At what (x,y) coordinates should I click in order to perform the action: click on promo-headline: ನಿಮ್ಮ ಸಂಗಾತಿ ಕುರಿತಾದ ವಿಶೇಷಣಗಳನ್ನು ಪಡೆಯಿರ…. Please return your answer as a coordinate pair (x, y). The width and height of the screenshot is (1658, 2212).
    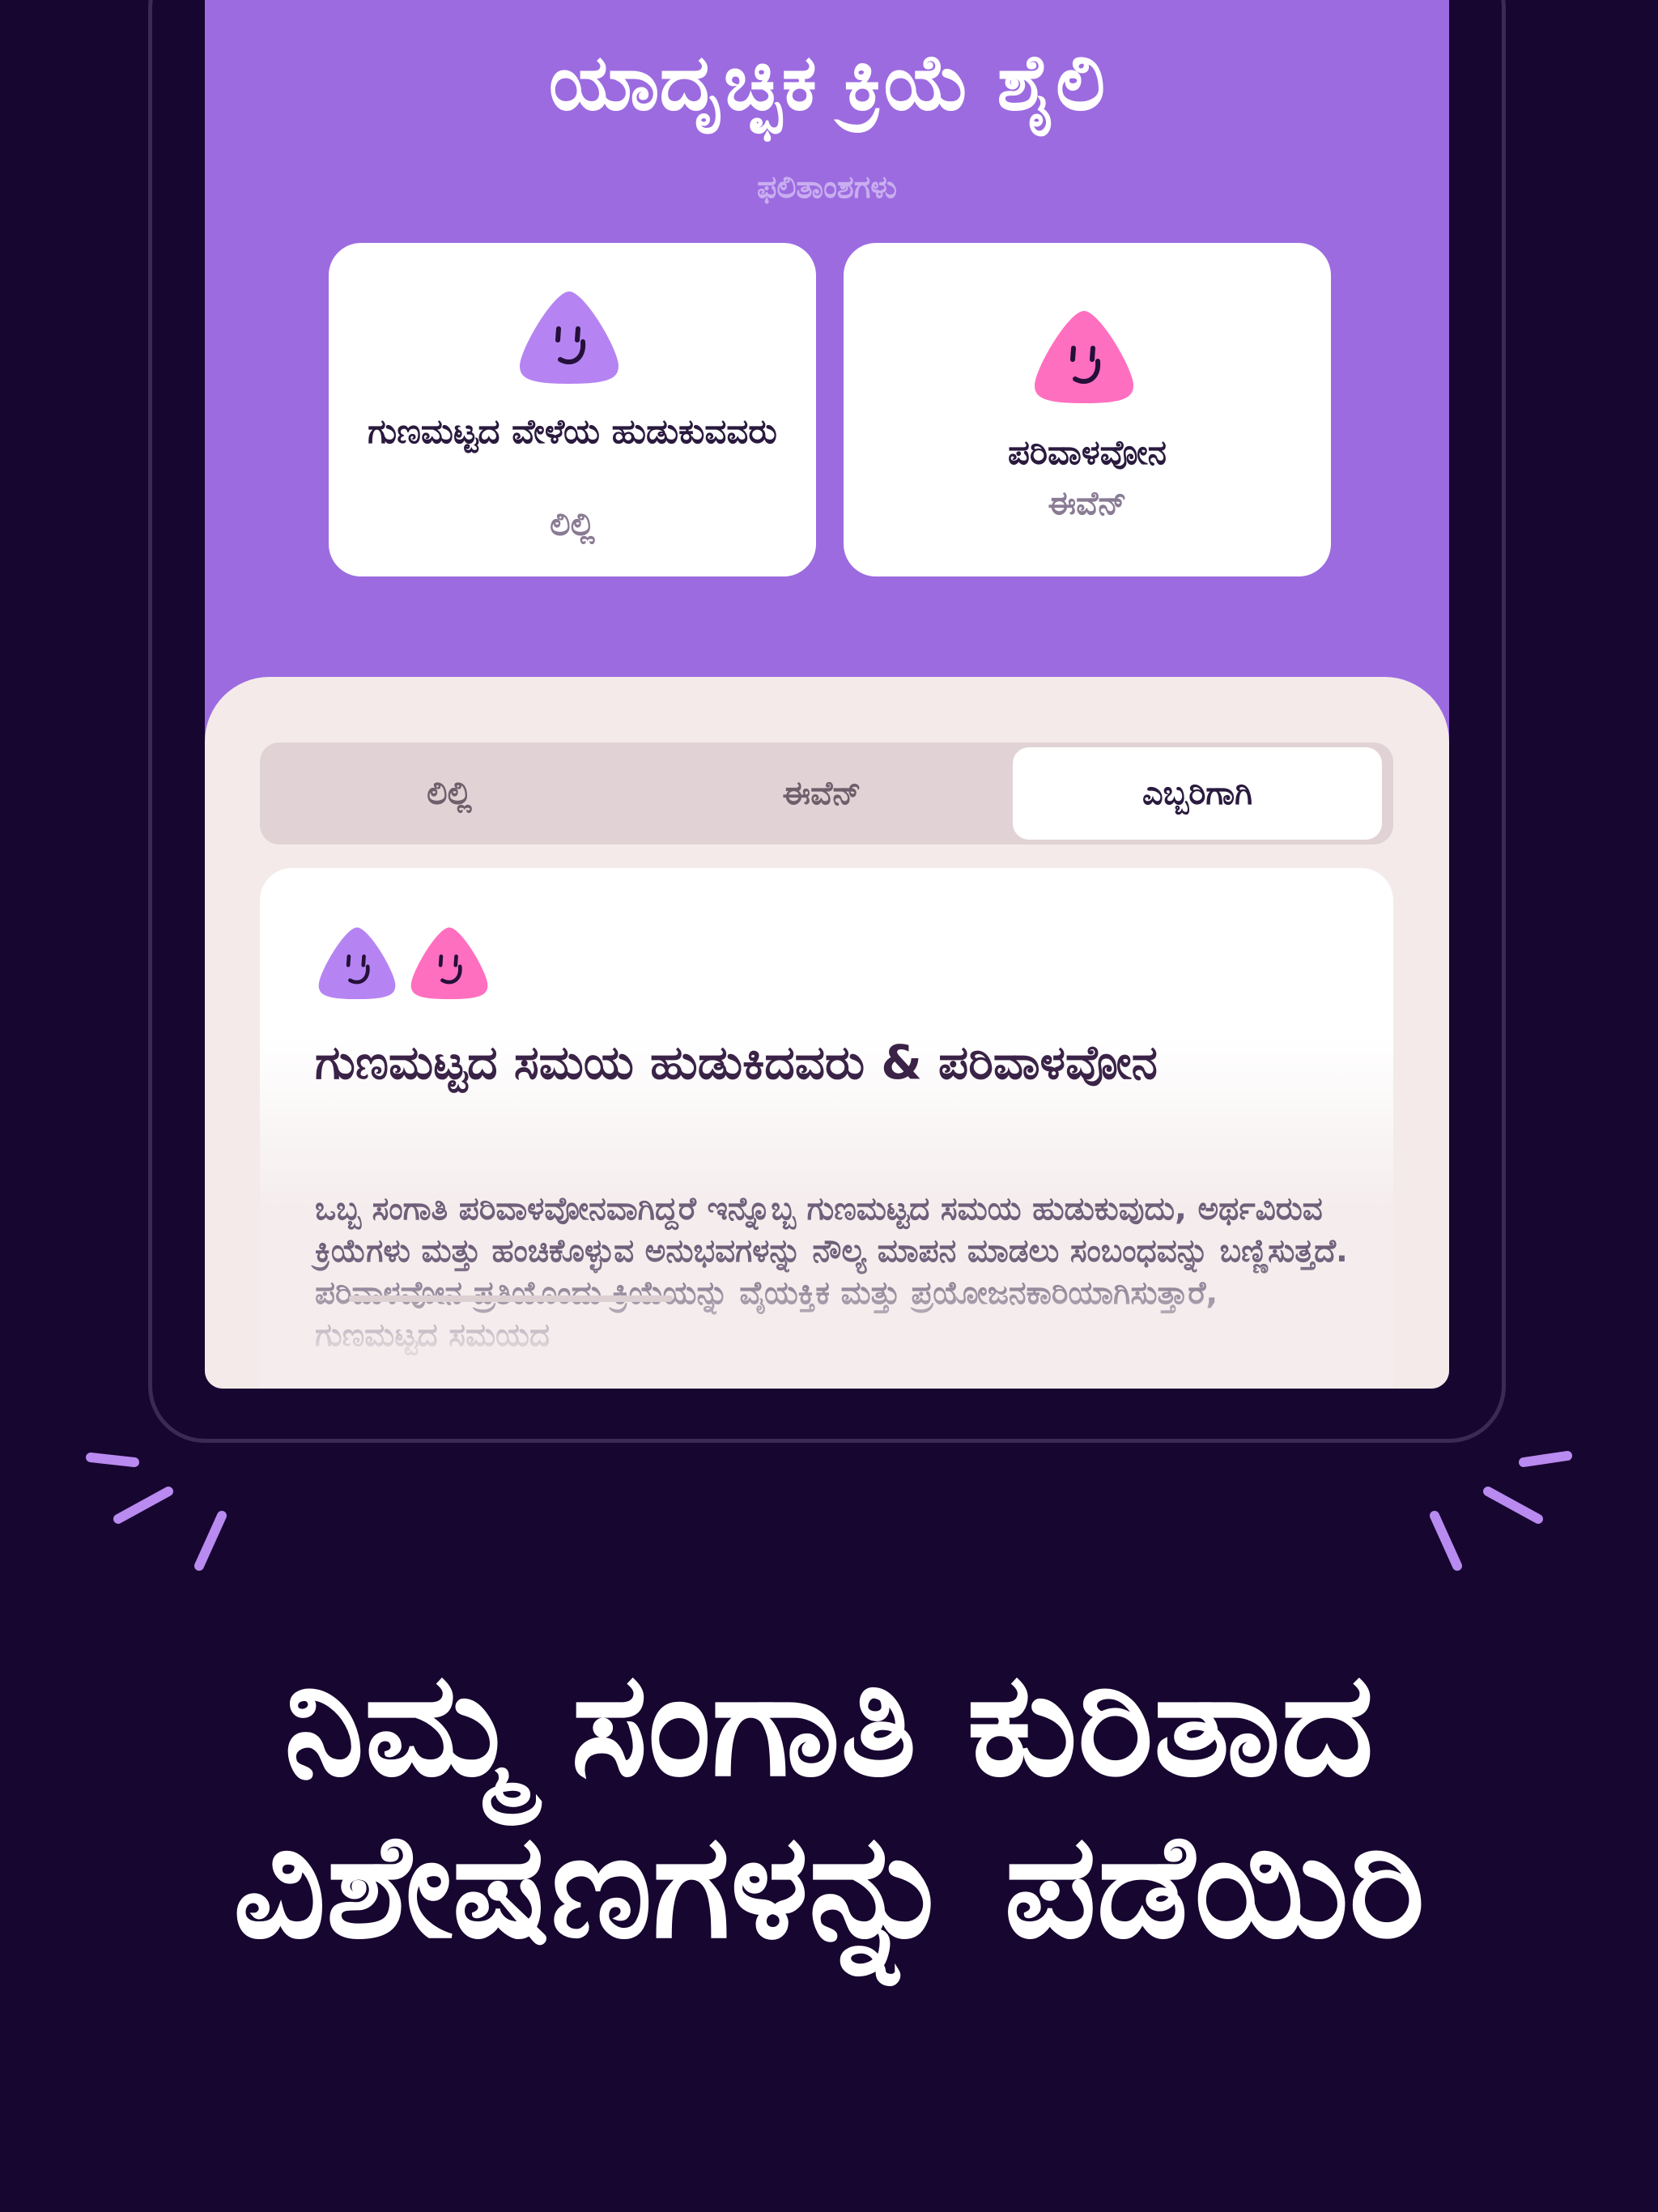
    Looking at the image, I should click on (829, 1805).